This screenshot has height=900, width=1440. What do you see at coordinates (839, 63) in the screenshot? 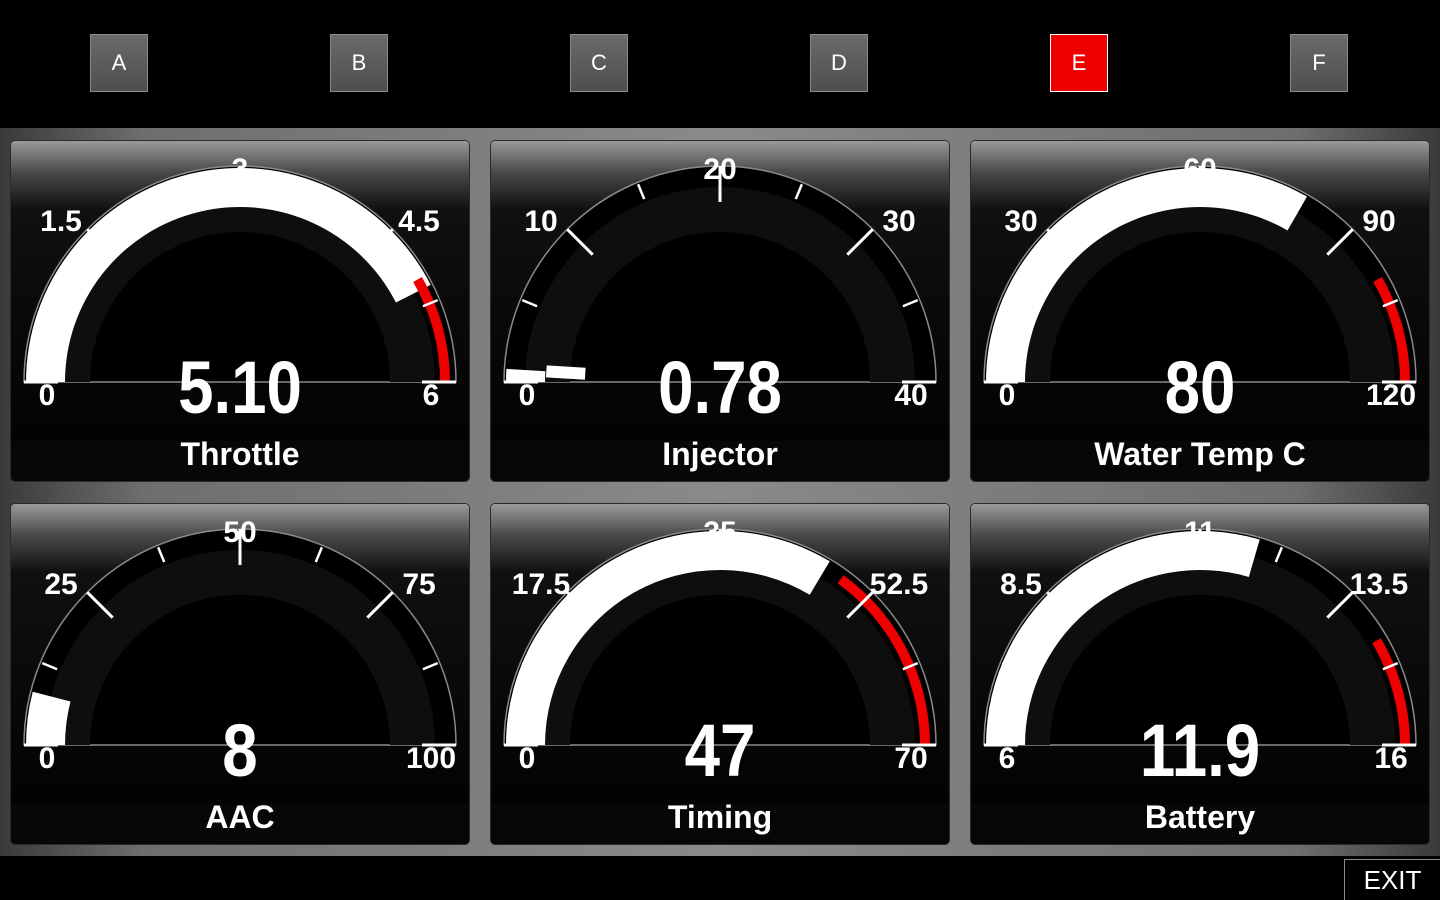
I see `page-tab-d: D` at bounding box center [839, 63].